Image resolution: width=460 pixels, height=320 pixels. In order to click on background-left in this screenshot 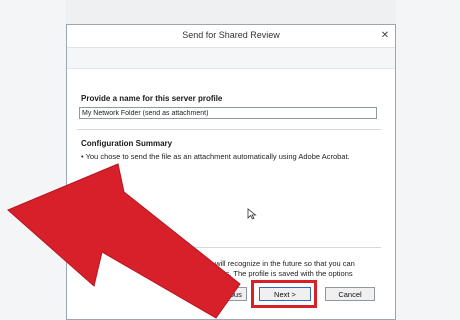, I will do `click(33, 160)`.